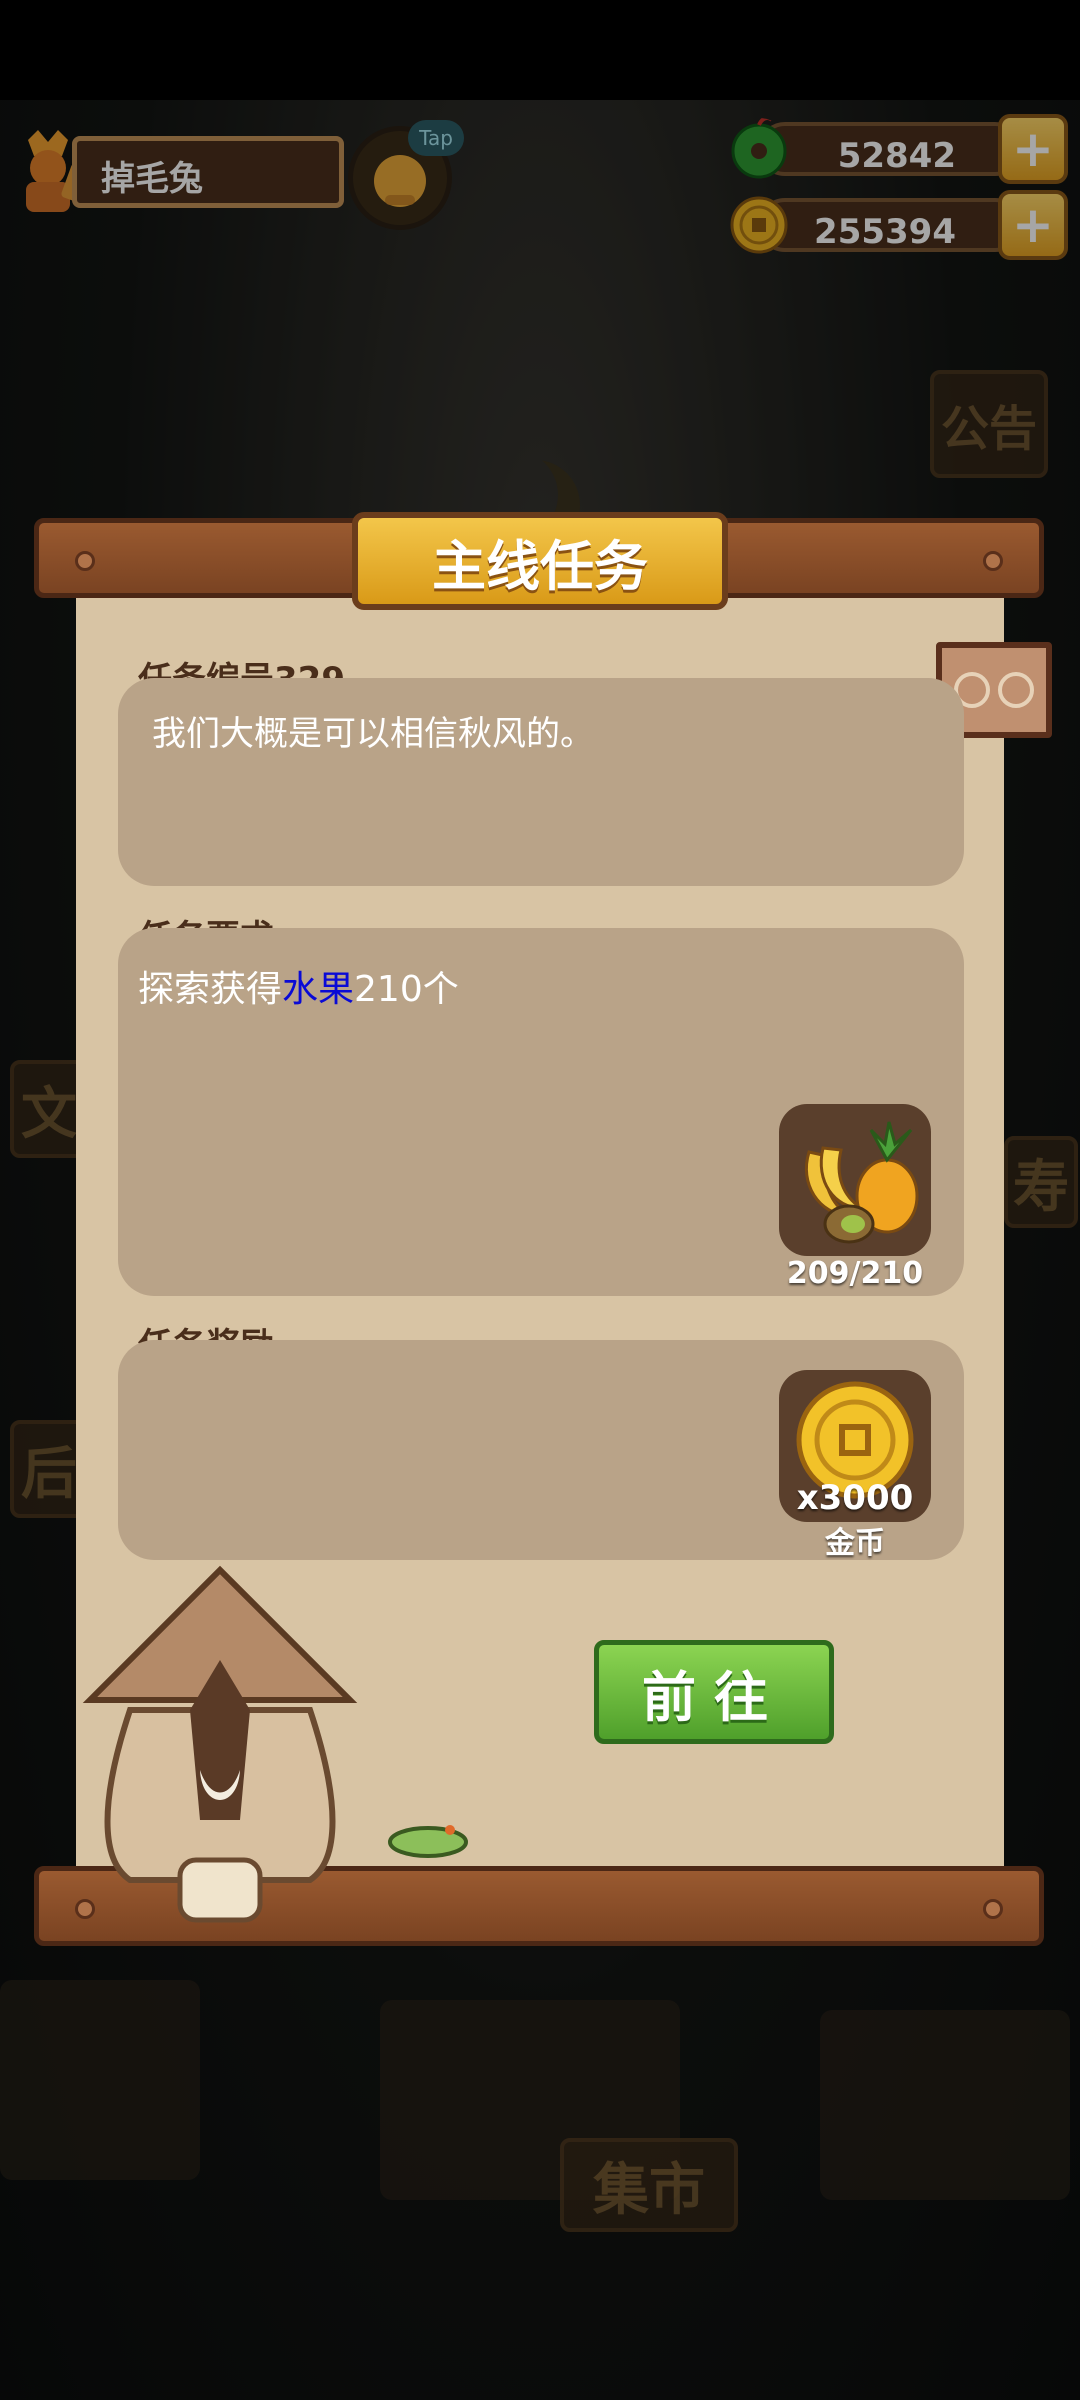  I want to click on go-button: 前往, so click(714, 1692).